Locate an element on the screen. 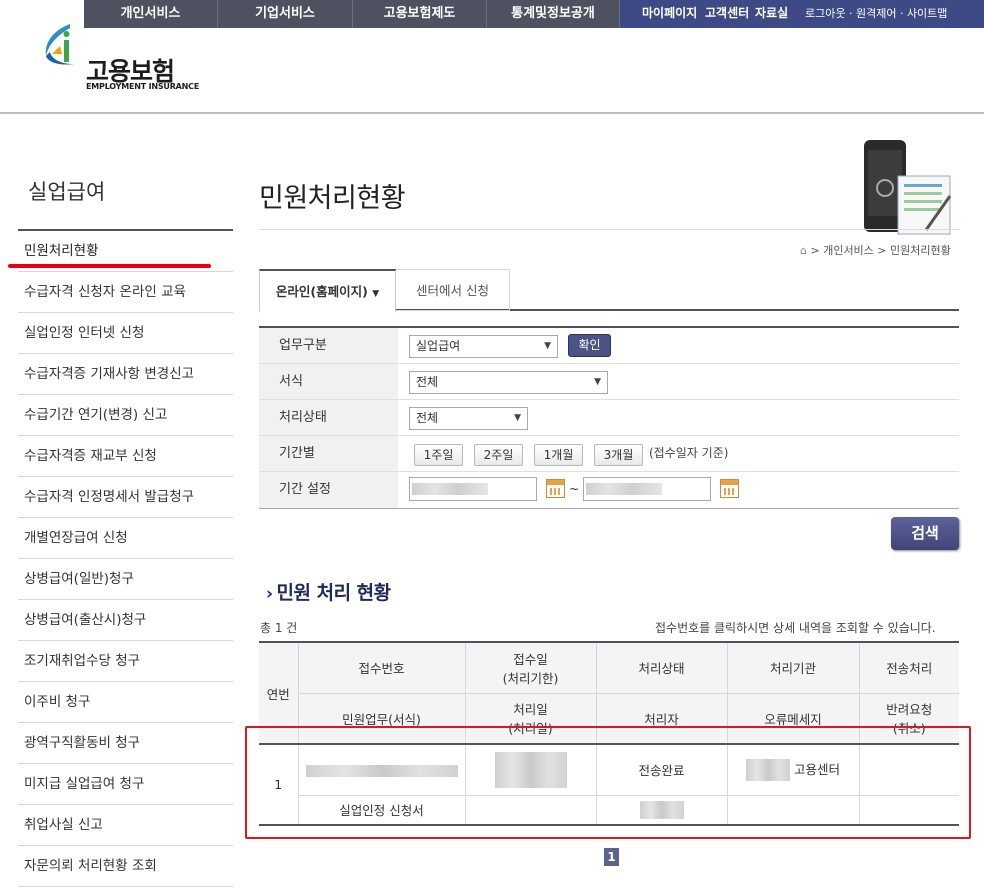 Image resolution: width=984 pixels, height=891 pixels. form-row-work-type: 업무구분 실업급여 ▼ 확인 is located at coordinates (609, 346).